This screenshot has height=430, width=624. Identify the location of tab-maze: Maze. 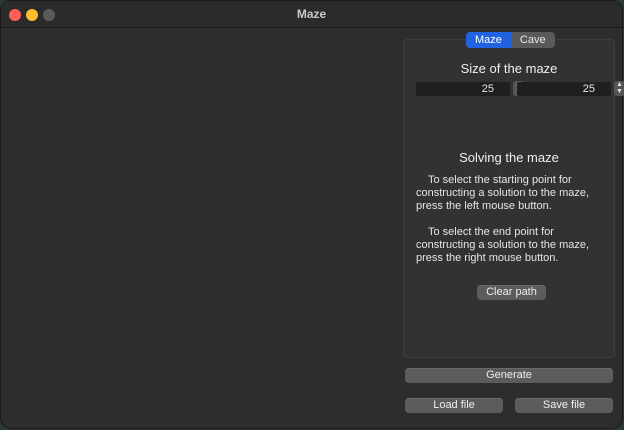
(488, 40).